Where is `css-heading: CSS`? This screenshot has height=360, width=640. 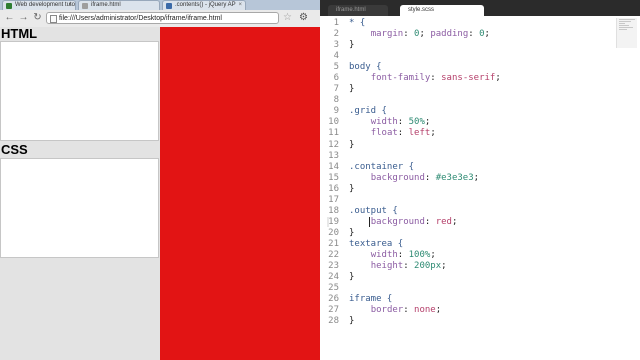 css-heading: CSS is located at coordinates (14, 149).